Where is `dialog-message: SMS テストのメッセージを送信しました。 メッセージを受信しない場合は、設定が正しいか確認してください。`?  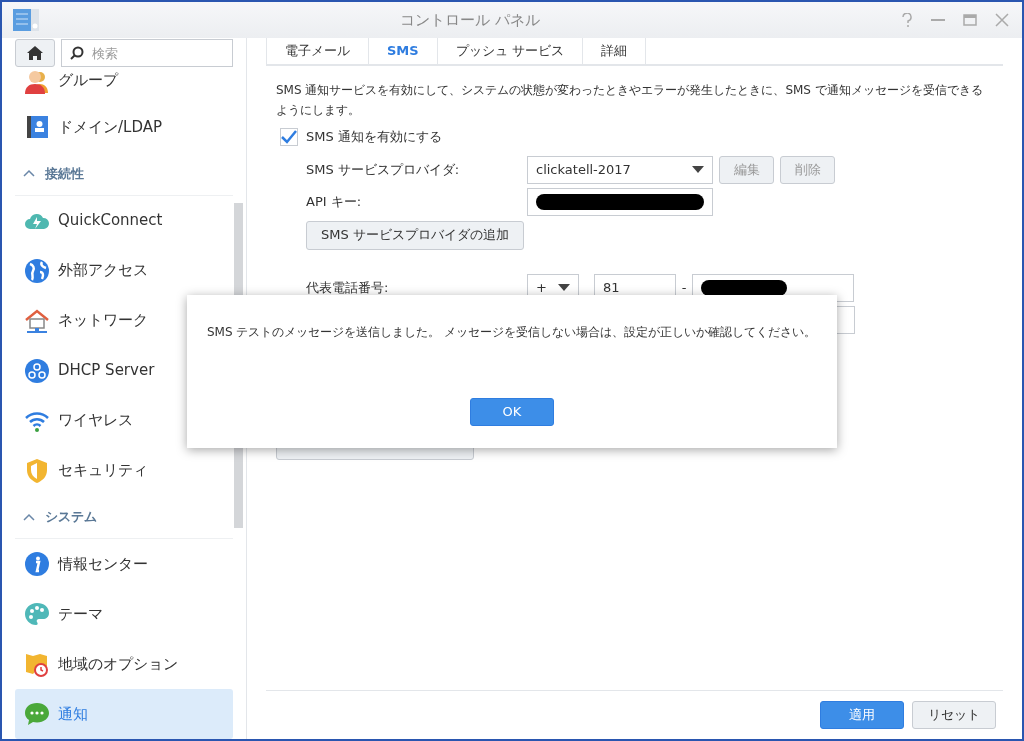 dialog-message: SMS テストのメッセージを送信しました。 メッセージを受信しない場合は、設定が正しいか確認してください。 is located at coordinates (512, 332).